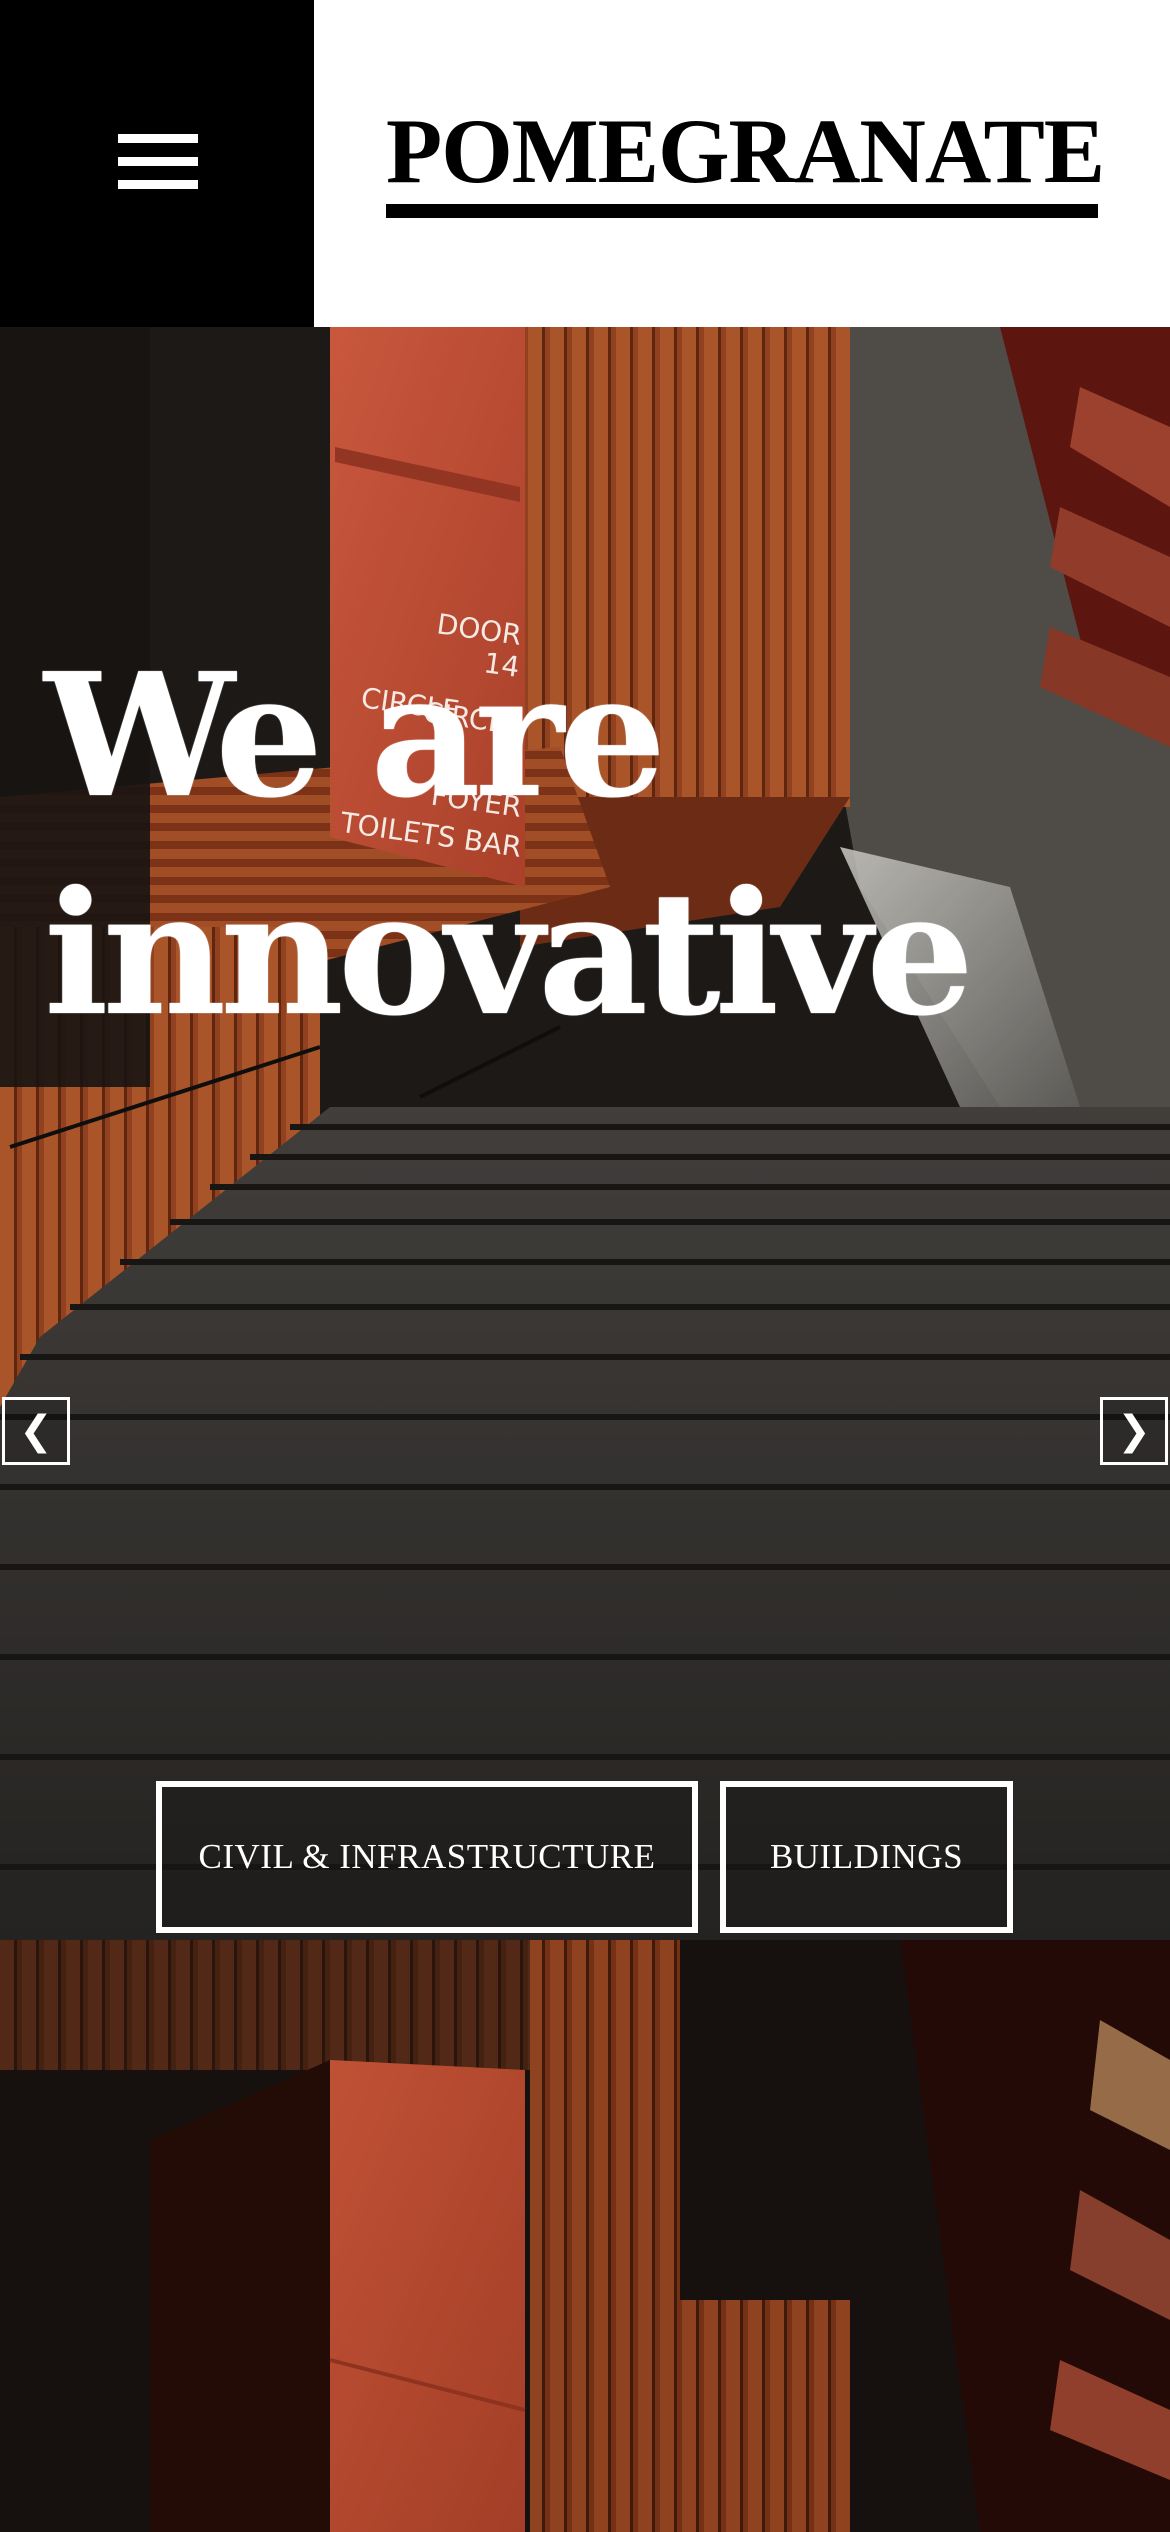 Image resolution: width=1170 pixels, height=2532 pixels. I want to click on hamburger-menu-icon, so click(158, 162).